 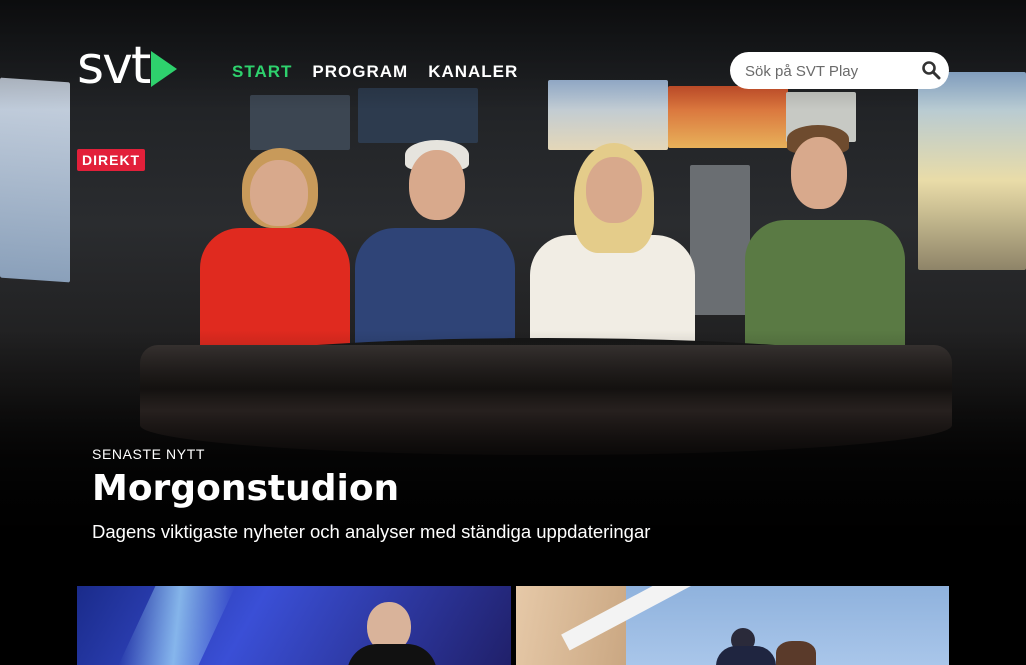 What do you see at coordinates (114, 66) in the screenshot?
I see `logo-text: svt` at bounding box center [114, 66].